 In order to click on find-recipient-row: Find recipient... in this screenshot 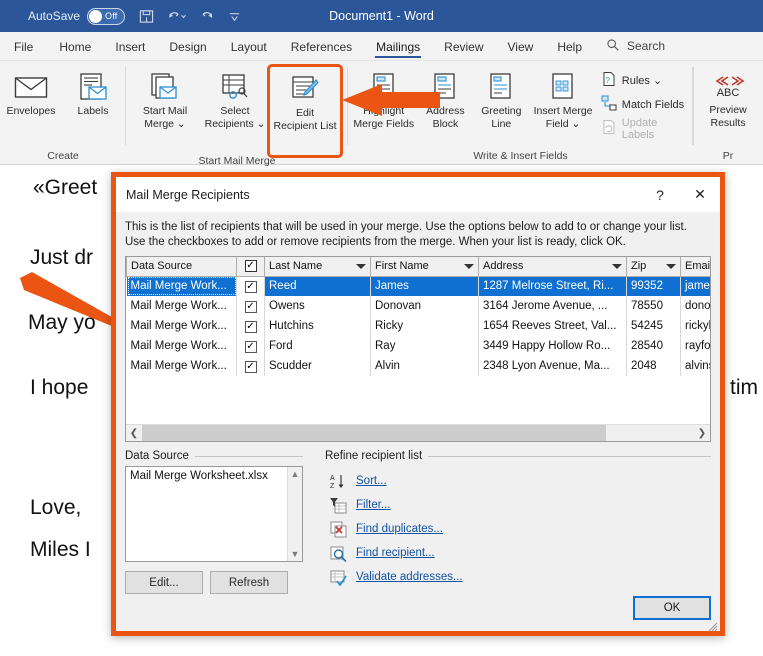, I will do `click(518, 553)`.